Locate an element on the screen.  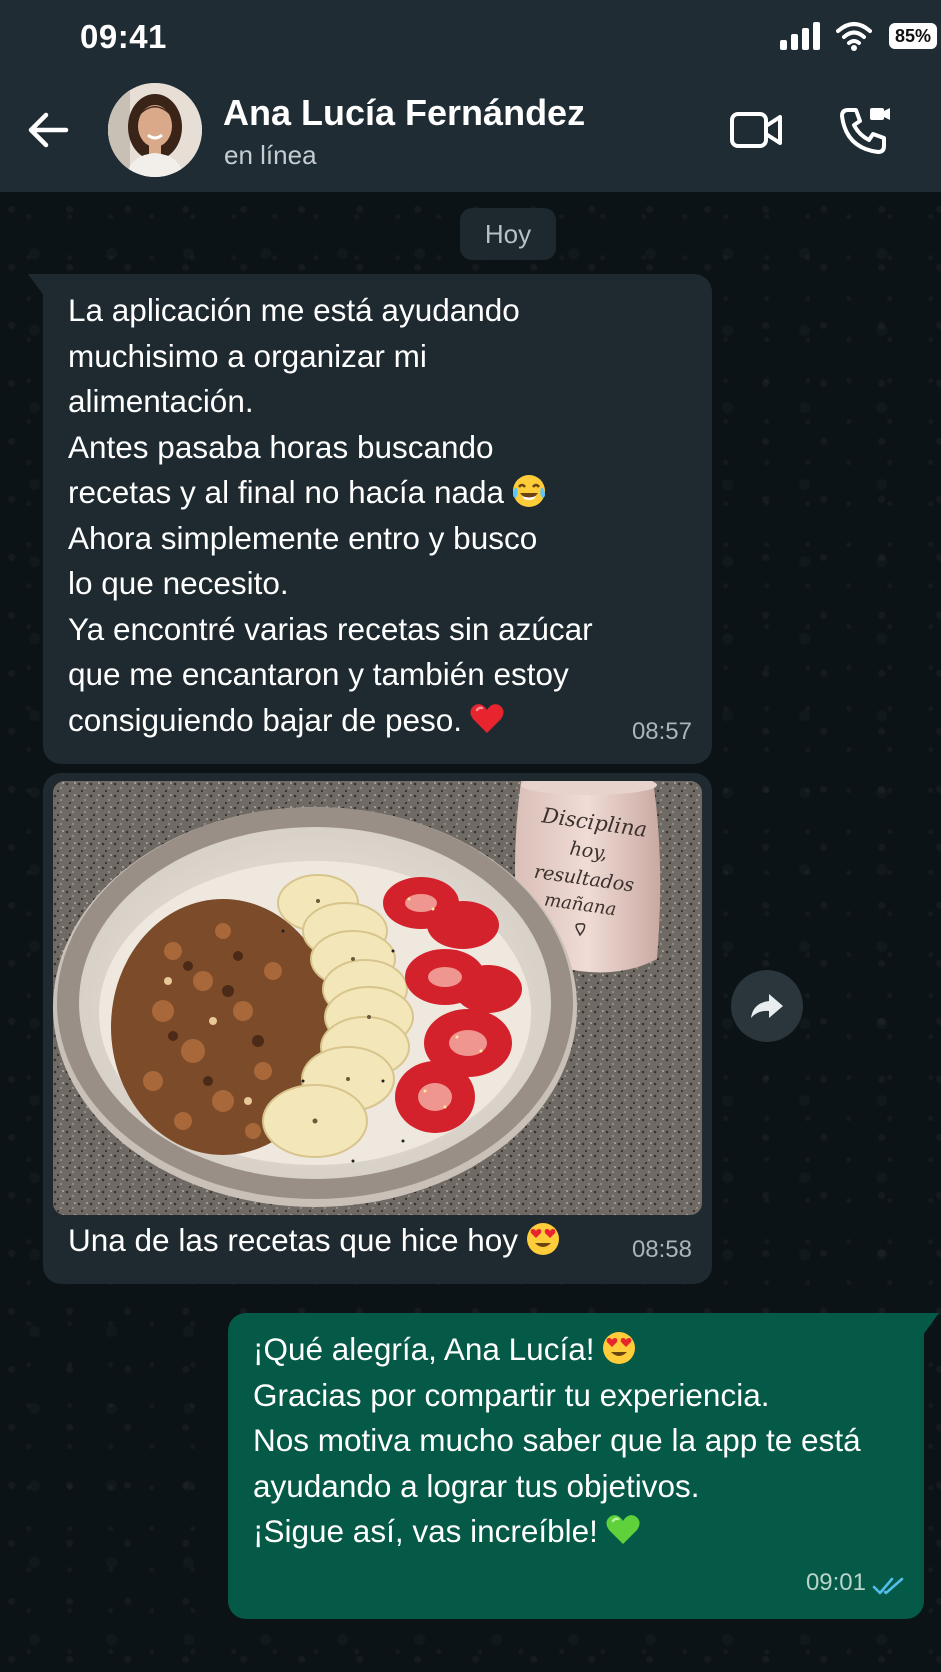
message-line: La aplicación me está ayudando is located at coordinates (294, 310).